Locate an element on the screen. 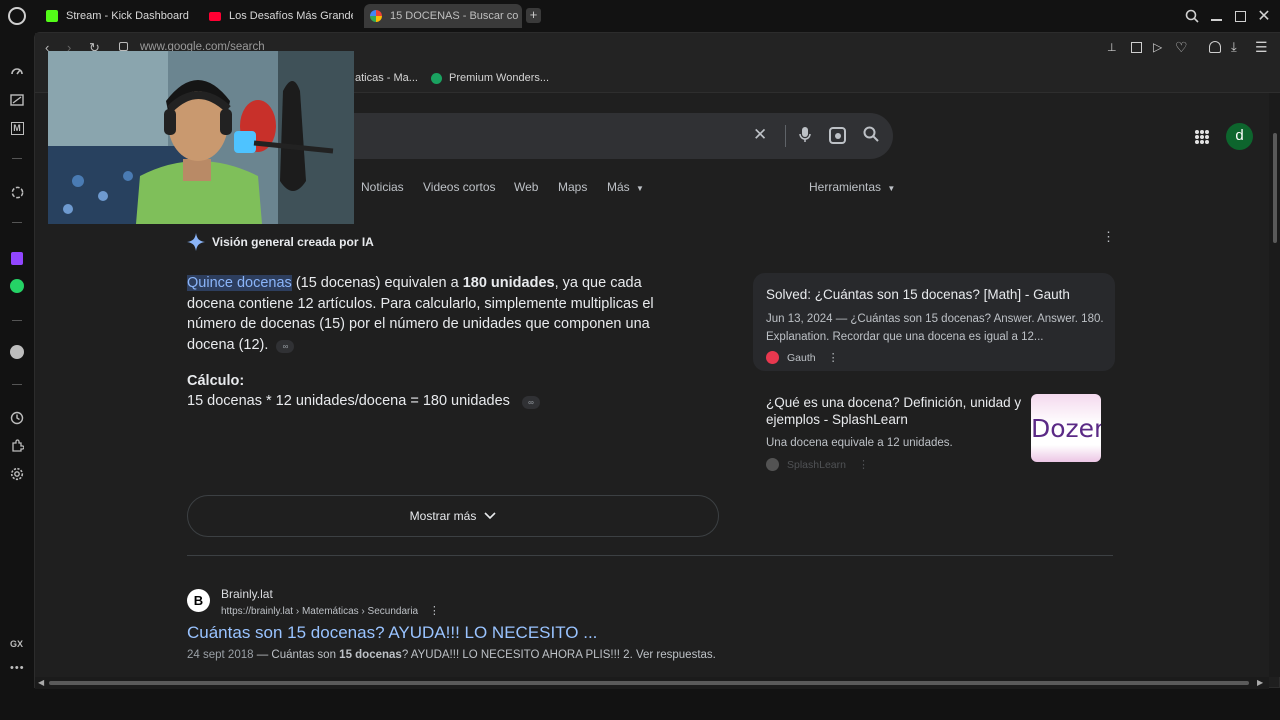 This screenshot has height=720, width=1280. tab-title: 15 DOCENAS - Buscar co is located at coordinates (454, 16).